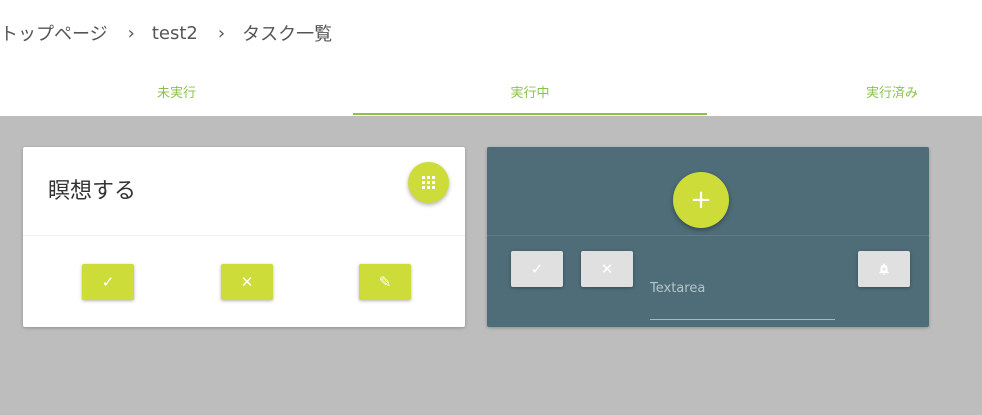 The image size is (982, 415). Describe the element at coordinates (176, 91) in the screenshot. I see `tab-not-started: 未実行` at that location.